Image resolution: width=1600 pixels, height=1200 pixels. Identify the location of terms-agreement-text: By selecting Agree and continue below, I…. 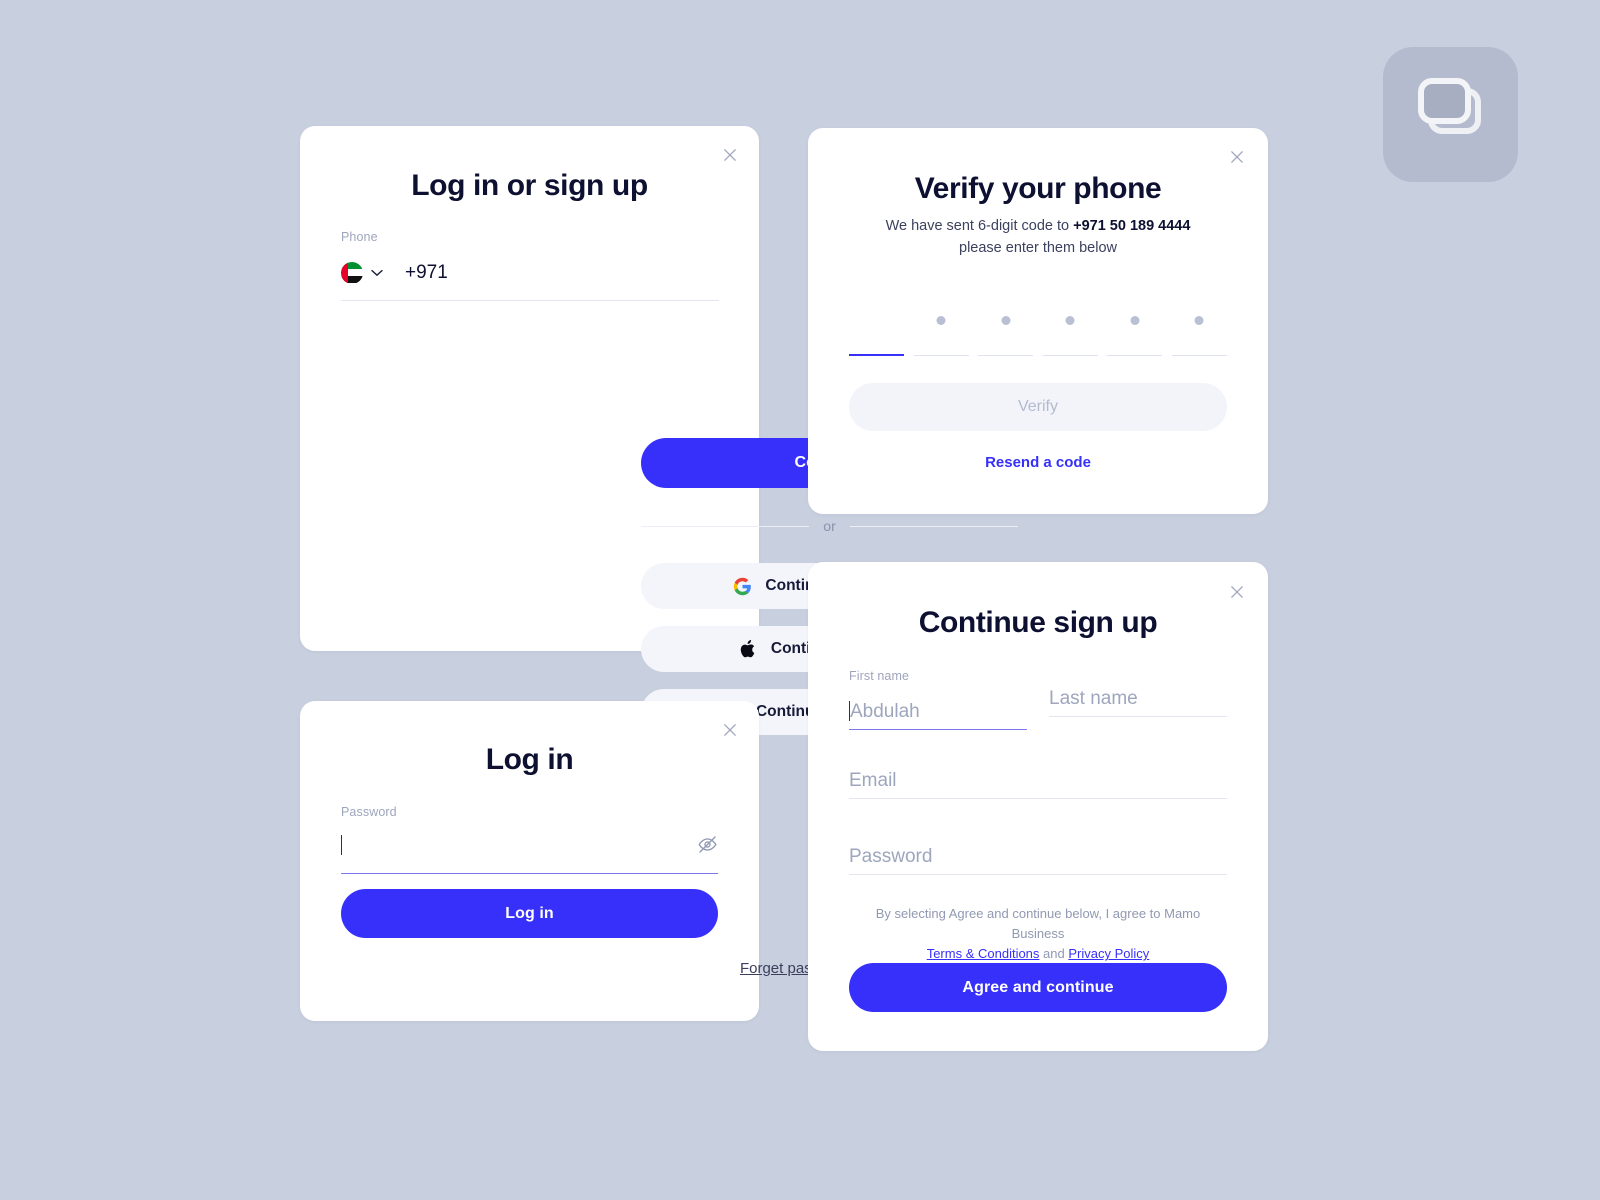
(1038, 934).